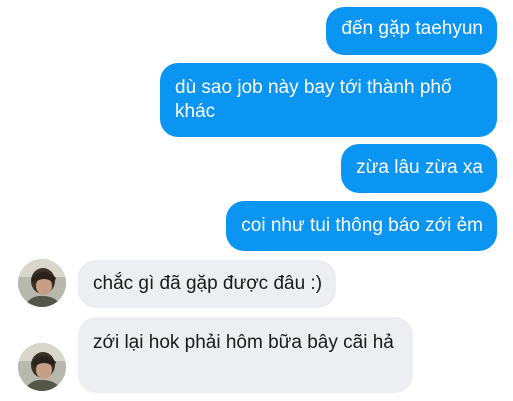 The image size is (513, 401). I want to click on received-message-bubble: chắc gì đã gặp được đâu :), so click(207, 284).